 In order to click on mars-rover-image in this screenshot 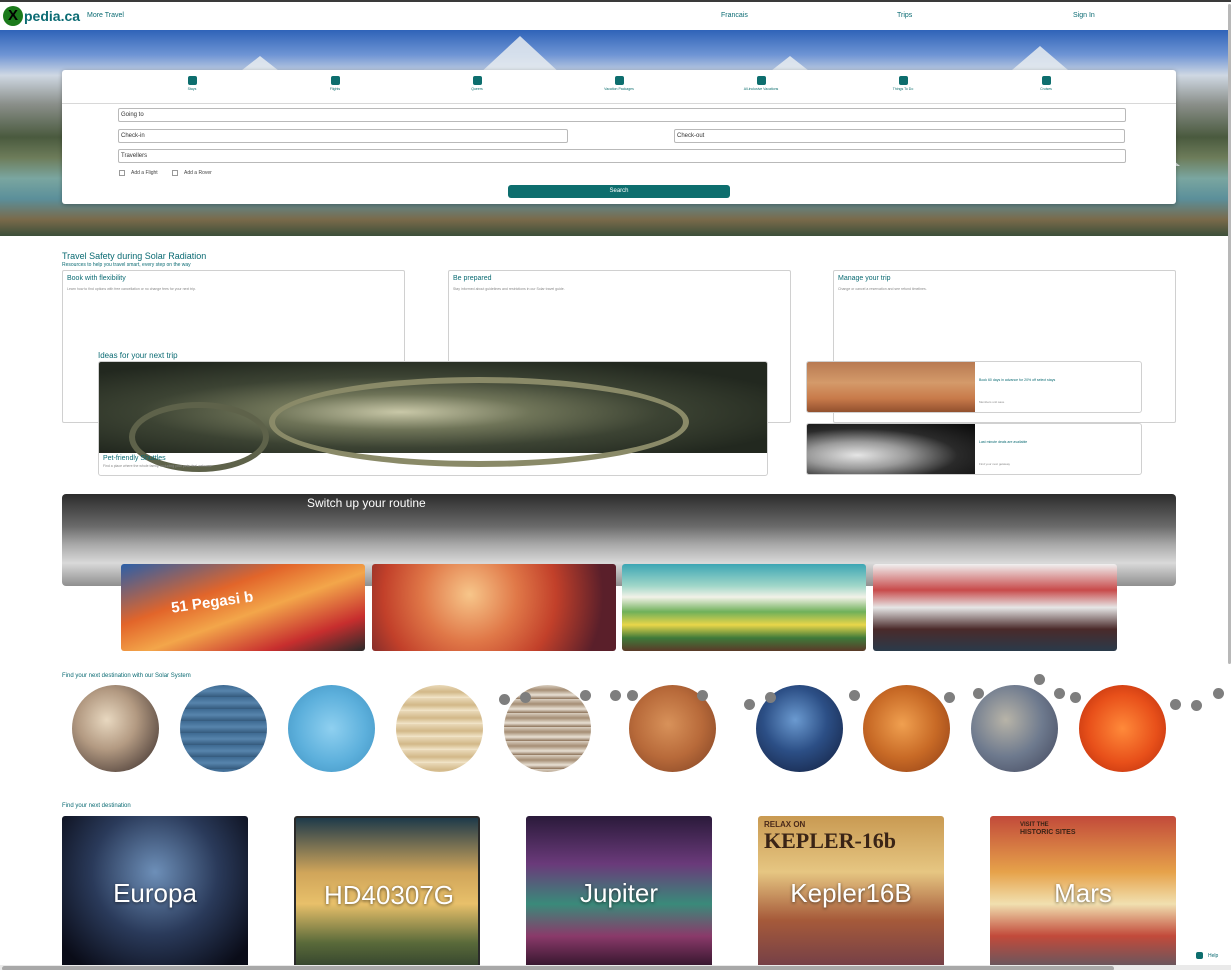, I will do `click(891, 387)`.